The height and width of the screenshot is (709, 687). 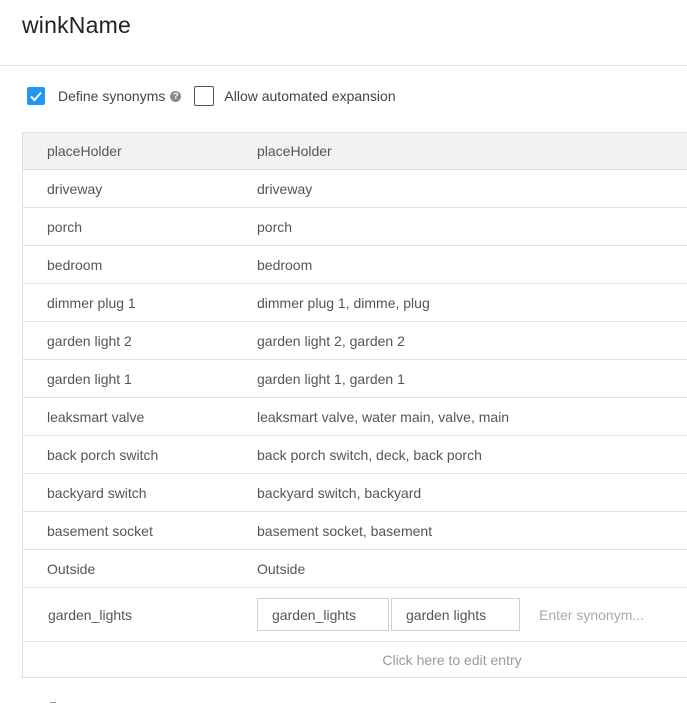 What do you see at coordinates (111, 96) in the screenshot?
I see `define-synonyms-label: Define synonyms` at bounding box center [111, 96].